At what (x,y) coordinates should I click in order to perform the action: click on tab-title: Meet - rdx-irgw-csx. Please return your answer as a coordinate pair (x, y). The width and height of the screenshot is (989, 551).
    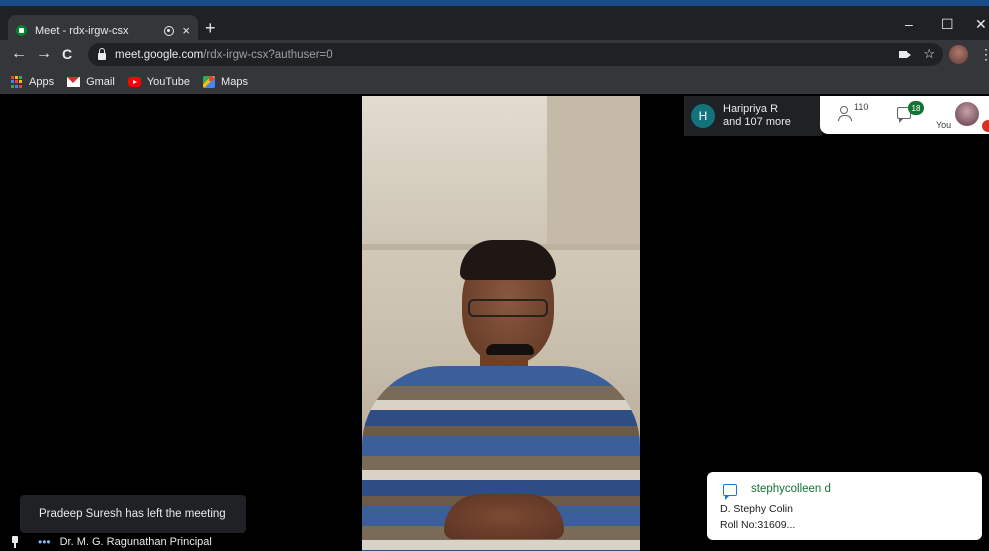
    Looking at the image, I should click on (82, 30).